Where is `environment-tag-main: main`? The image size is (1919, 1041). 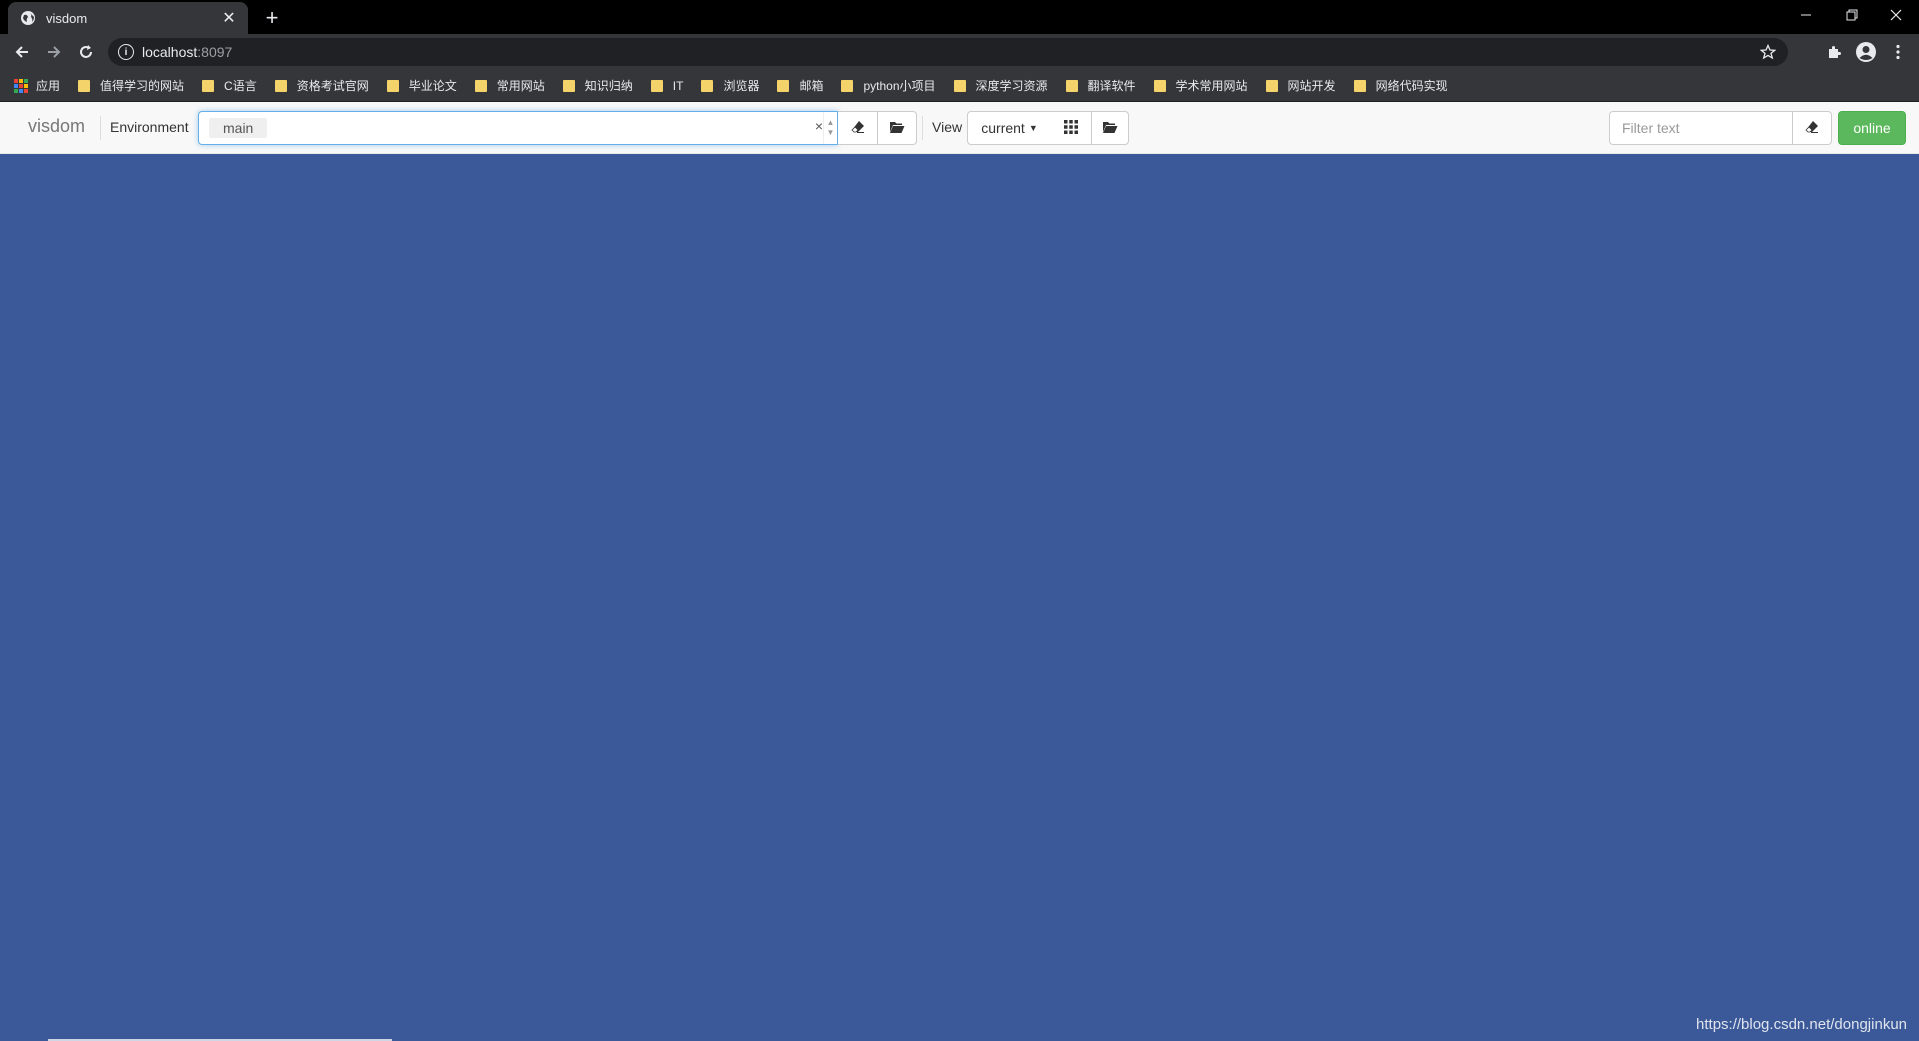 environment-tag-main: main is located at coordinates (238, 128).